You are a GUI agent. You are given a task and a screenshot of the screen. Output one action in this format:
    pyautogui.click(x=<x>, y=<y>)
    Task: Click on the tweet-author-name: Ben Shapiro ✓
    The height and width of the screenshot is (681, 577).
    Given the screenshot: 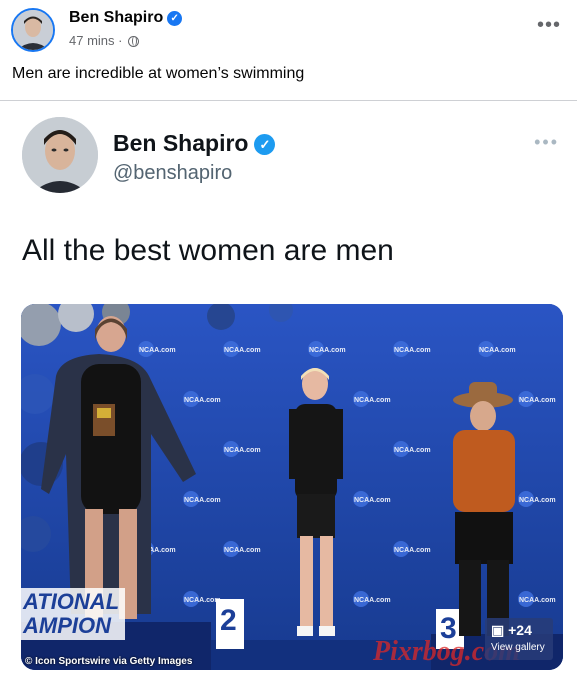 What is the action you would take?
    pyautogui.click(x=194, y=143)
    